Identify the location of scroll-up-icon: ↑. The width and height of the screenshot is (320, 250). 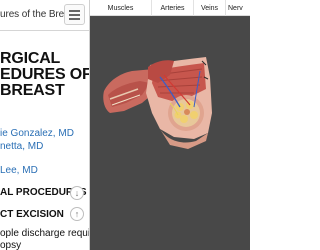
(77, 214).